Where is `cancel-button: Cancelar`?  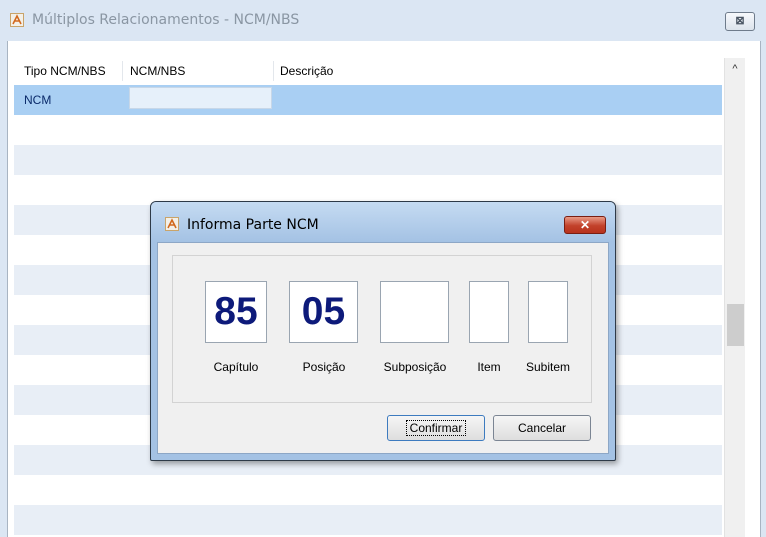 cancel-button: Cancelar is located at coordinates (542, 428).